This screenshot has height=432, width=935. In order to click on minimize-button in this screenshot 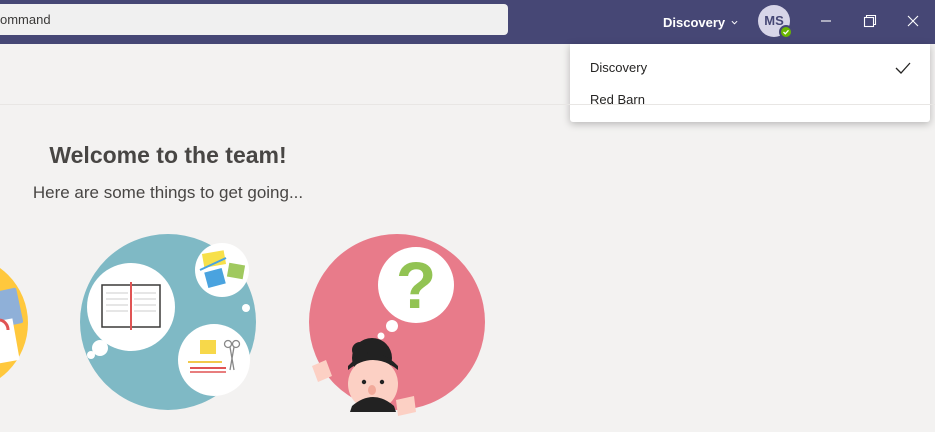, I will do `click(826, 21)`.